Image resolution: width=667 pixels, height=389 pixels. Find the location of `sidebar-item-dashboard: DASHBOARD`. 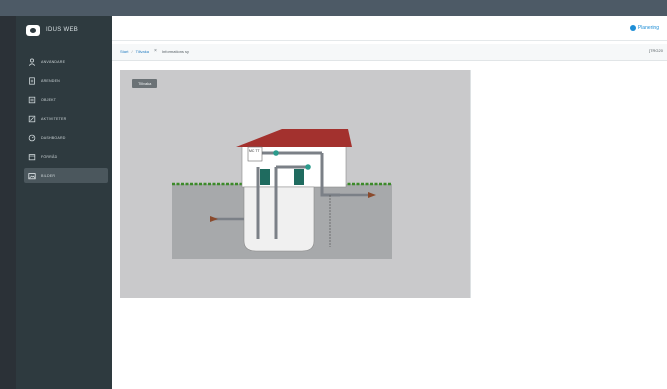

sidebar-item-dashboard: DASHBOARD is located at coordinates (66, 137).